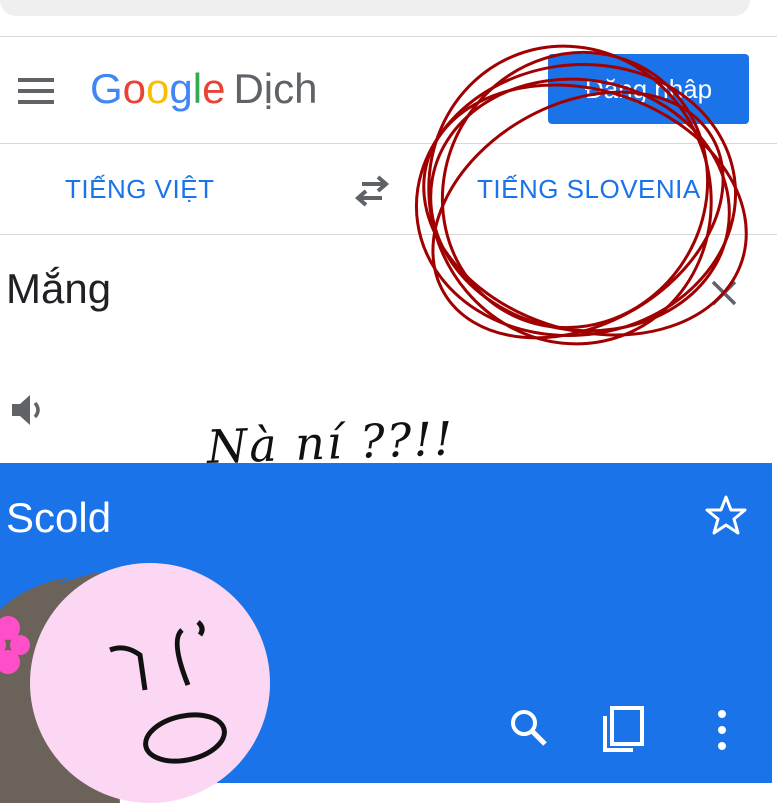 Image resolution: width=777 pixels, height=803 pixels. I want to click on signin-button: Đăng nhập, so click(648, 89).